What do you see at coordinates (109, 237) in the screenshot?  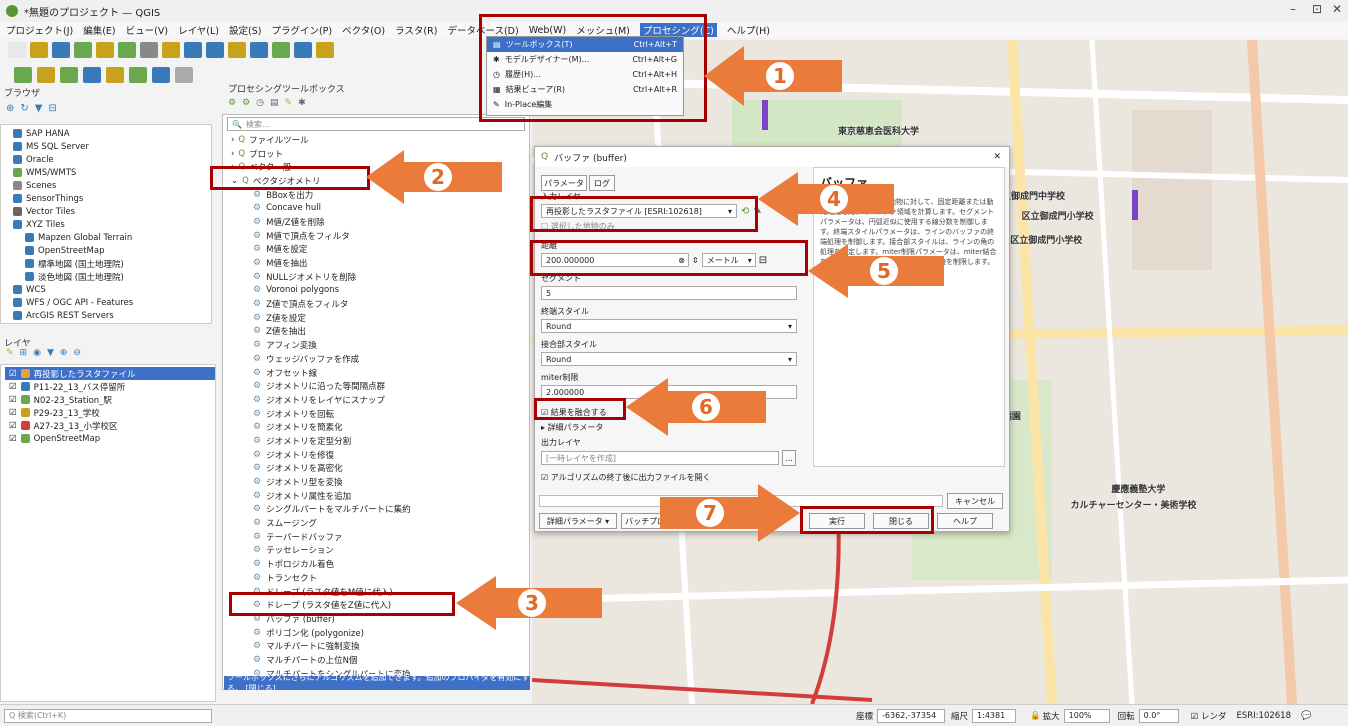 I see `browser-item: Mapzen Global Terrain` at bounding box center [109, 237].